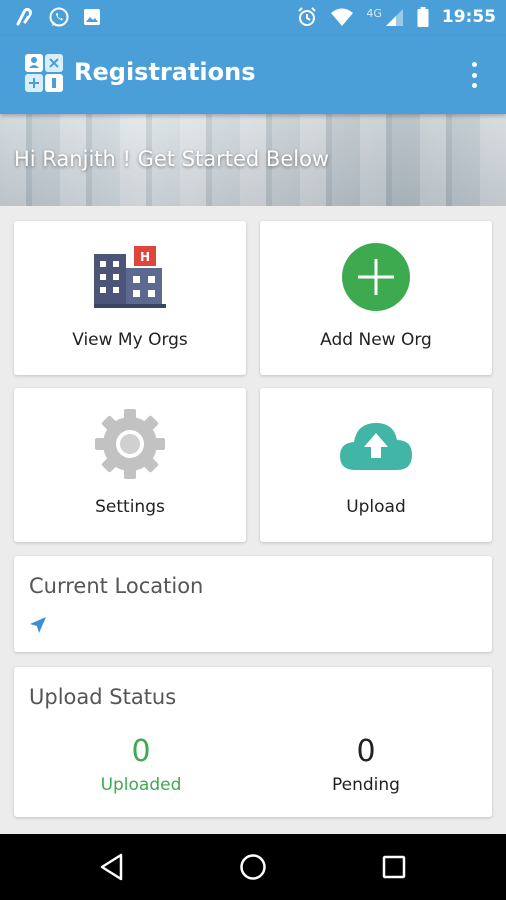 This screenshot has height=900, width=506. Describe the element at coordinates (130, 444) in the screenshot. I see `gear-icon` at that location.